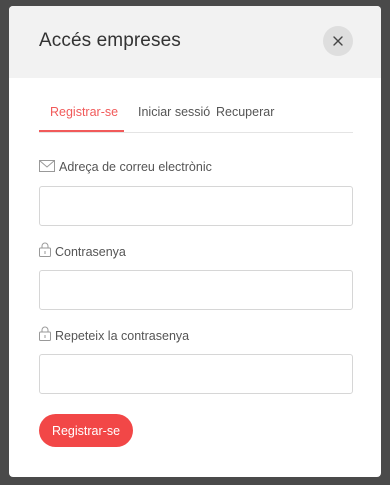  Describe the element at coordinates (90, 252) in the screenshot. I see `password-label: Contrasenya` at that location.